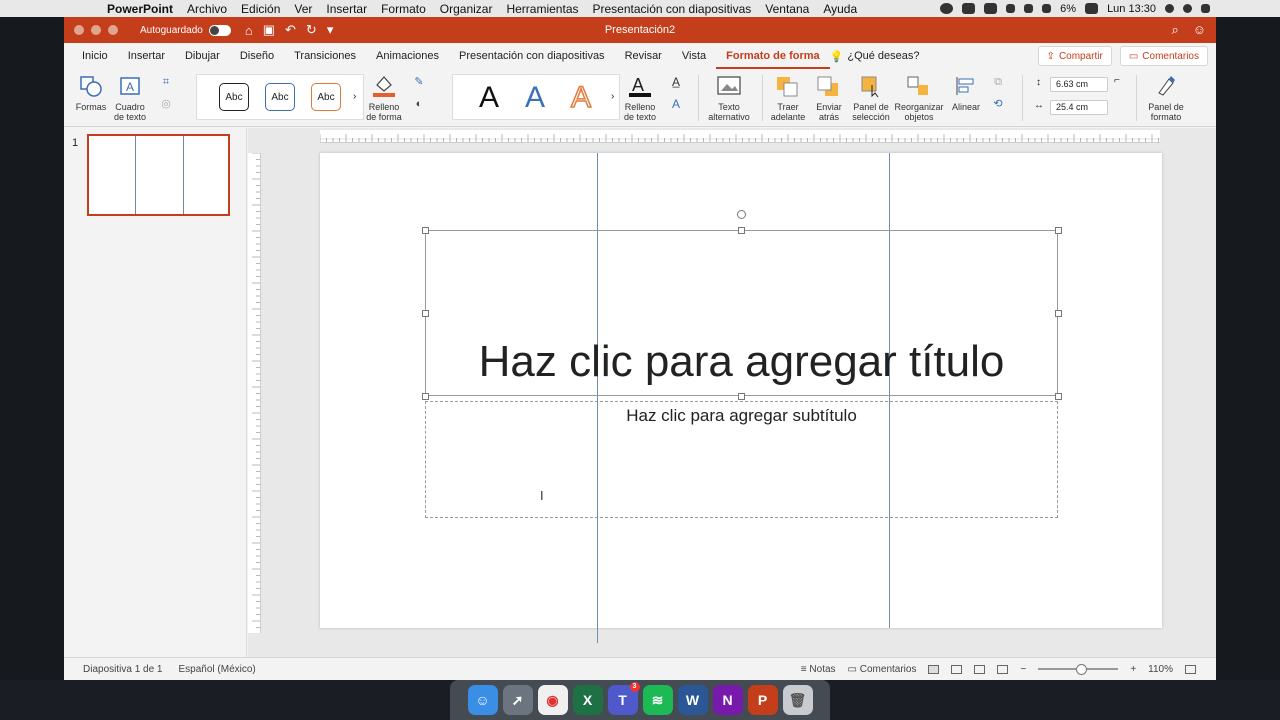 The height and width of the screenshot is (720, 1280). What do you see at coordinates (202, 56) in the screenshot?
I see `tab-dibujar: Dibujar` at bounding box center [202, 56].